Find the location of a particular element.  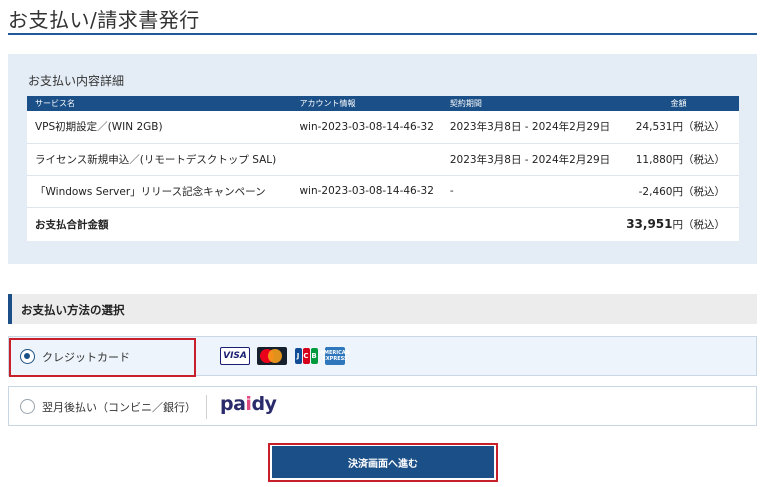

mastercard-logo is located at coordinates (272, 356).